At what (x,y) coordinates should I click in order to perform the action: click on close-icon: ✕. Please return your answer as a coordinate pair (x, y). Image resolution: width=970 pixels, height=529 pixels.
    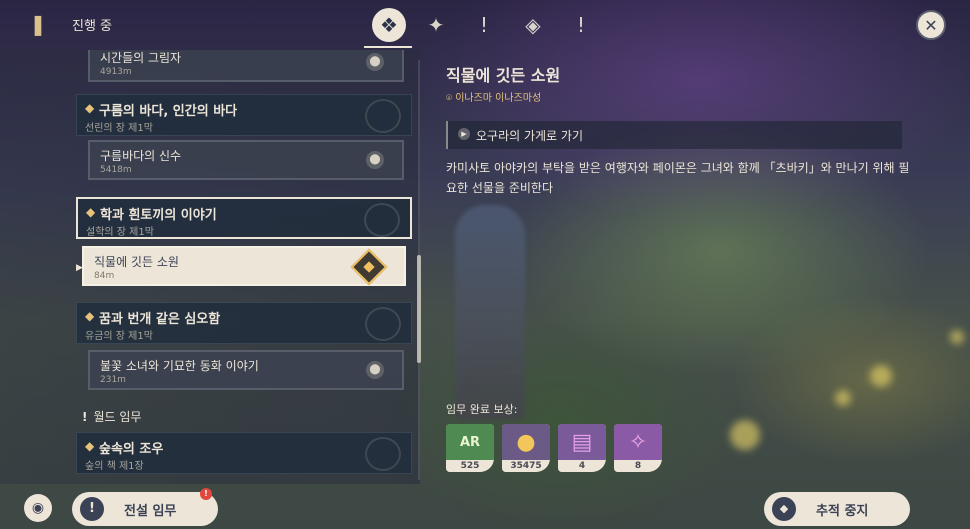
    Looking at the image, I should click on (931, 25).